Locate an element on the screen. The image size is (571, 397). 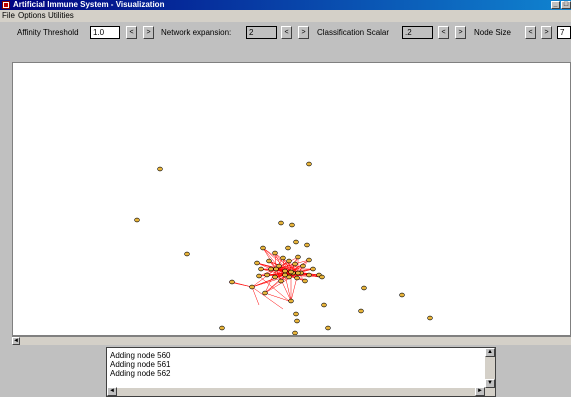
scroll-down-arrow-icon: ▼ is located at coordinates (490, 383).